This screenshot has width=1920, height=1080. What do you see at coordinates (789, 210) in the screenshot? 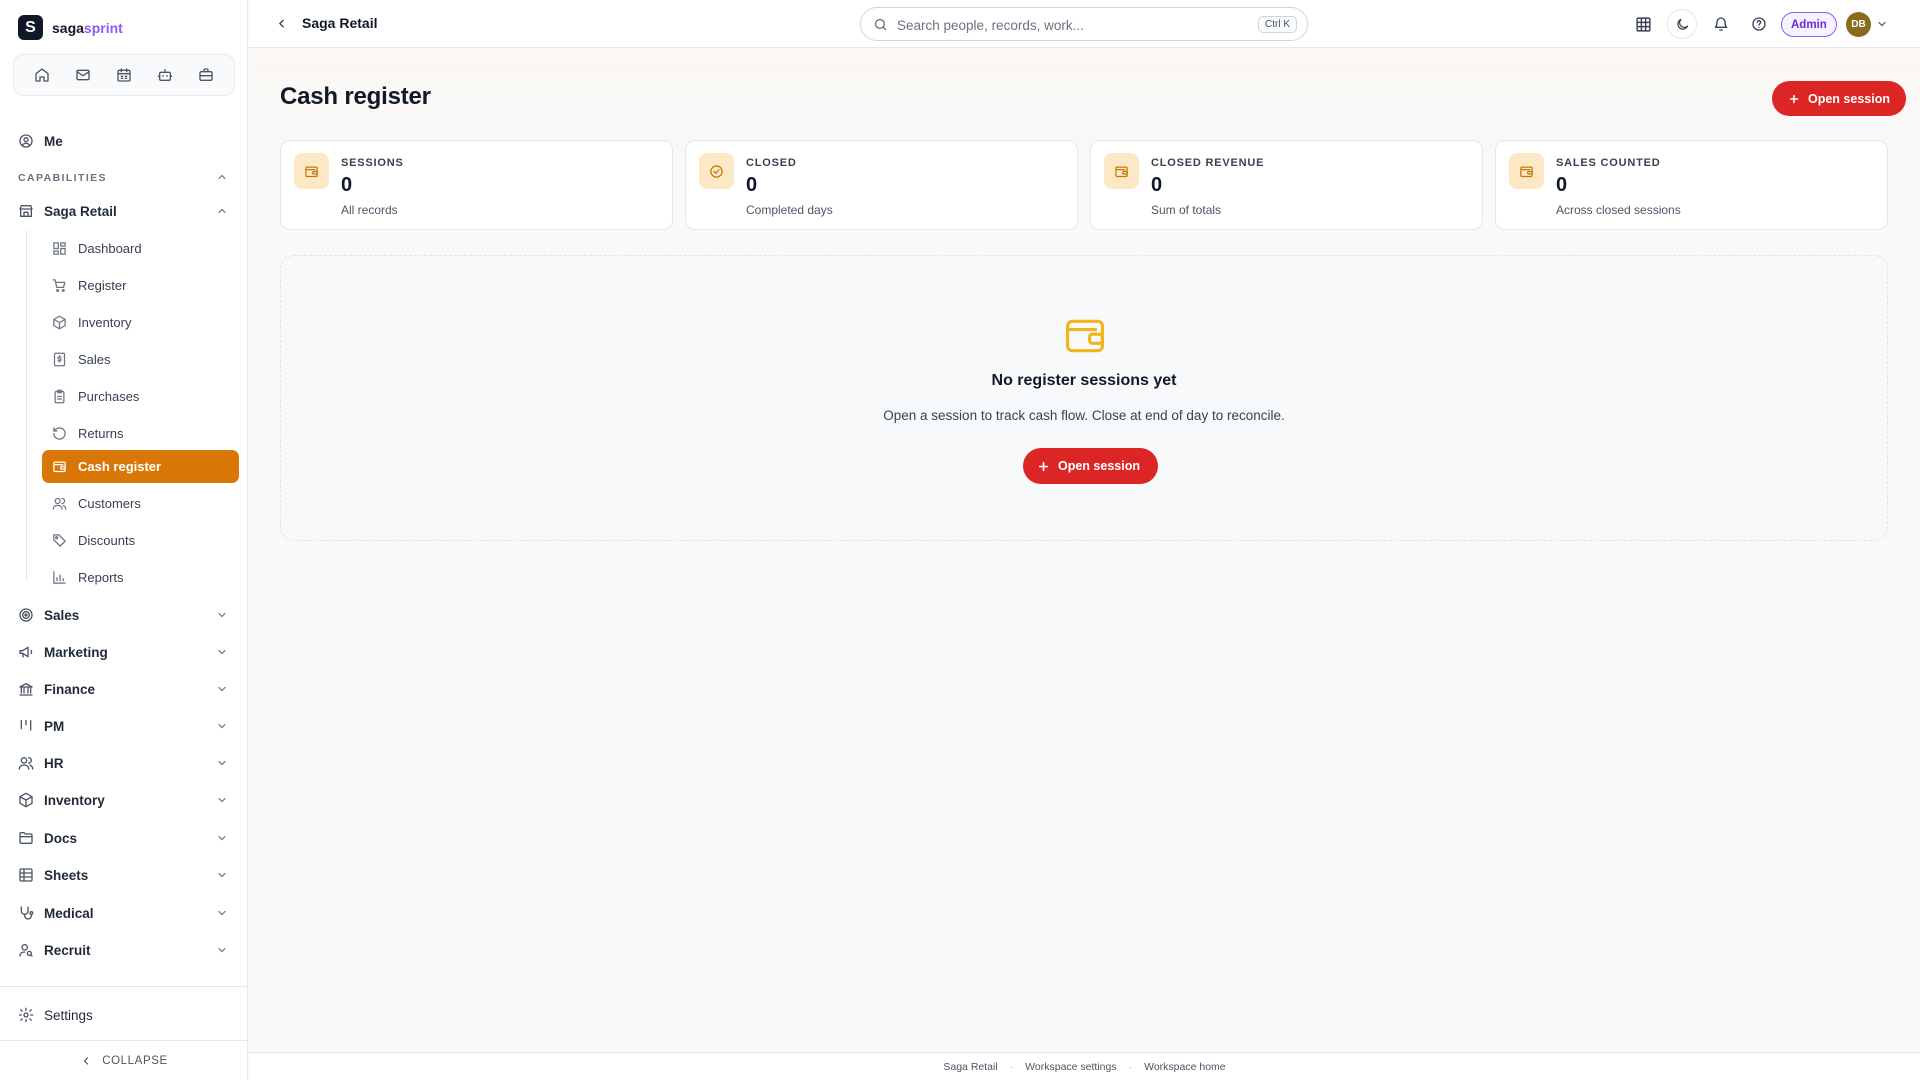
I see `stat-subtitle: Completed days` at bounding box center [789, 210].